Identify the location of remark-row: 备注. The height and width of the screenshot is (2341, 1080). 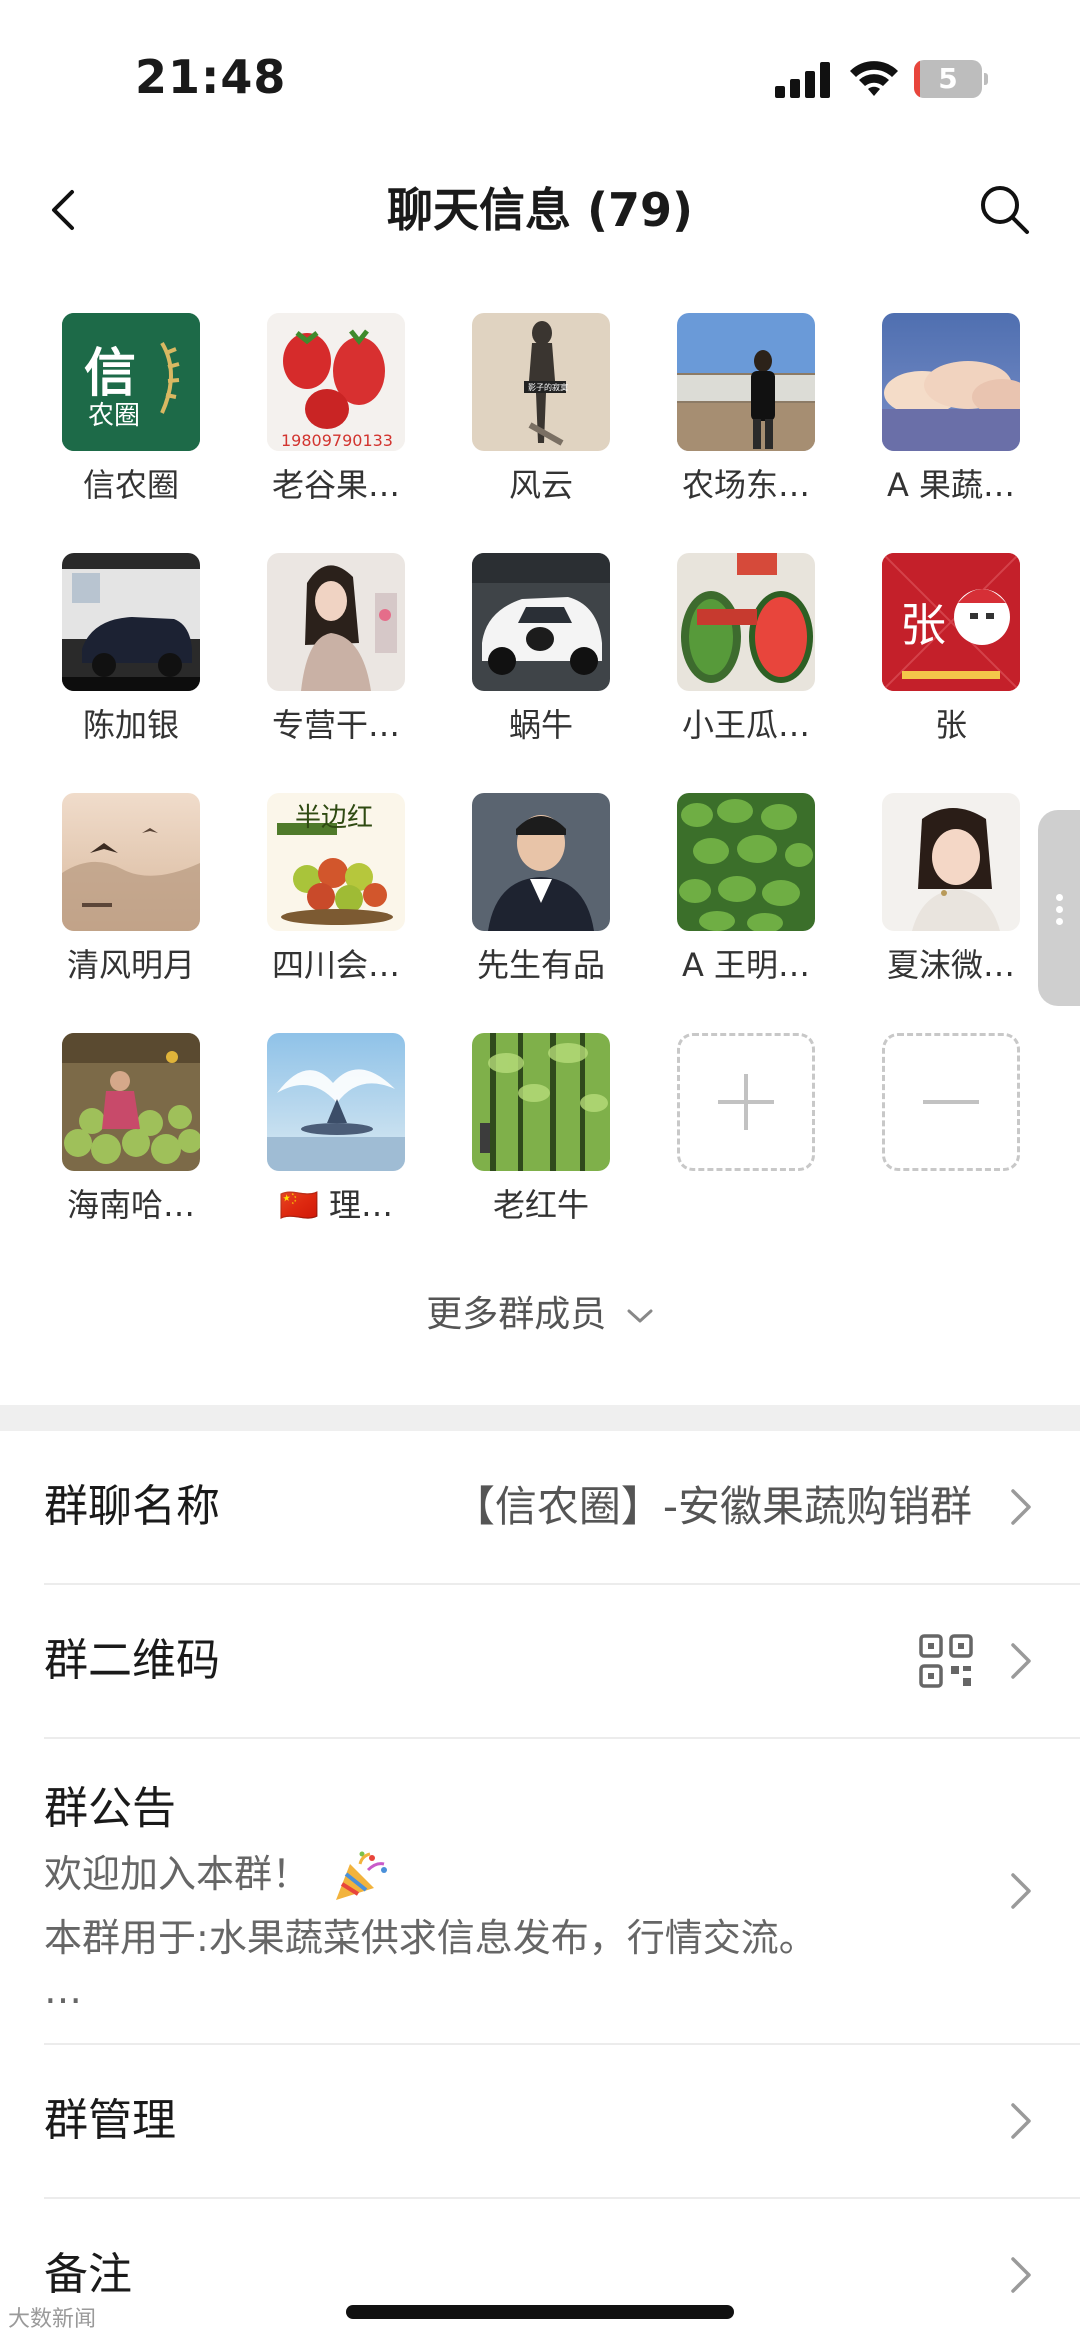
(540, 2270).